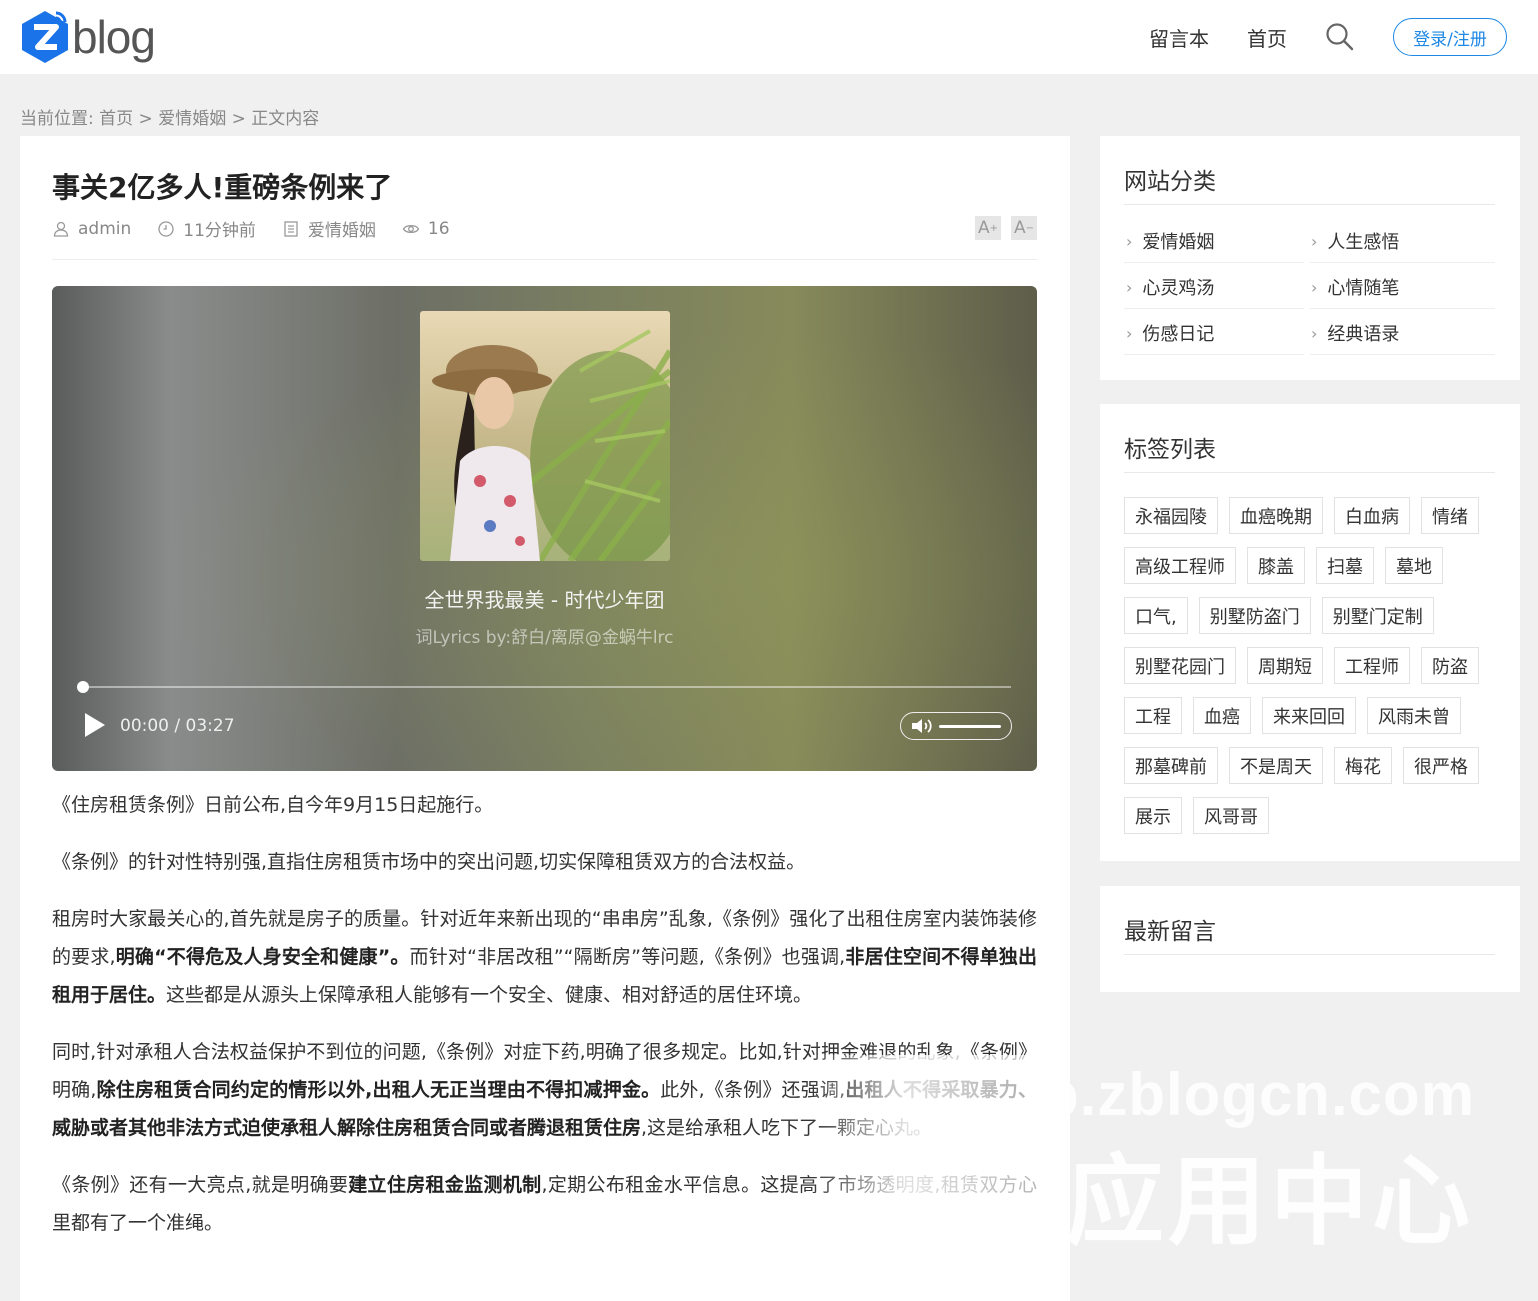  I want to click on zblog-logo-icon, so click(45, 37).